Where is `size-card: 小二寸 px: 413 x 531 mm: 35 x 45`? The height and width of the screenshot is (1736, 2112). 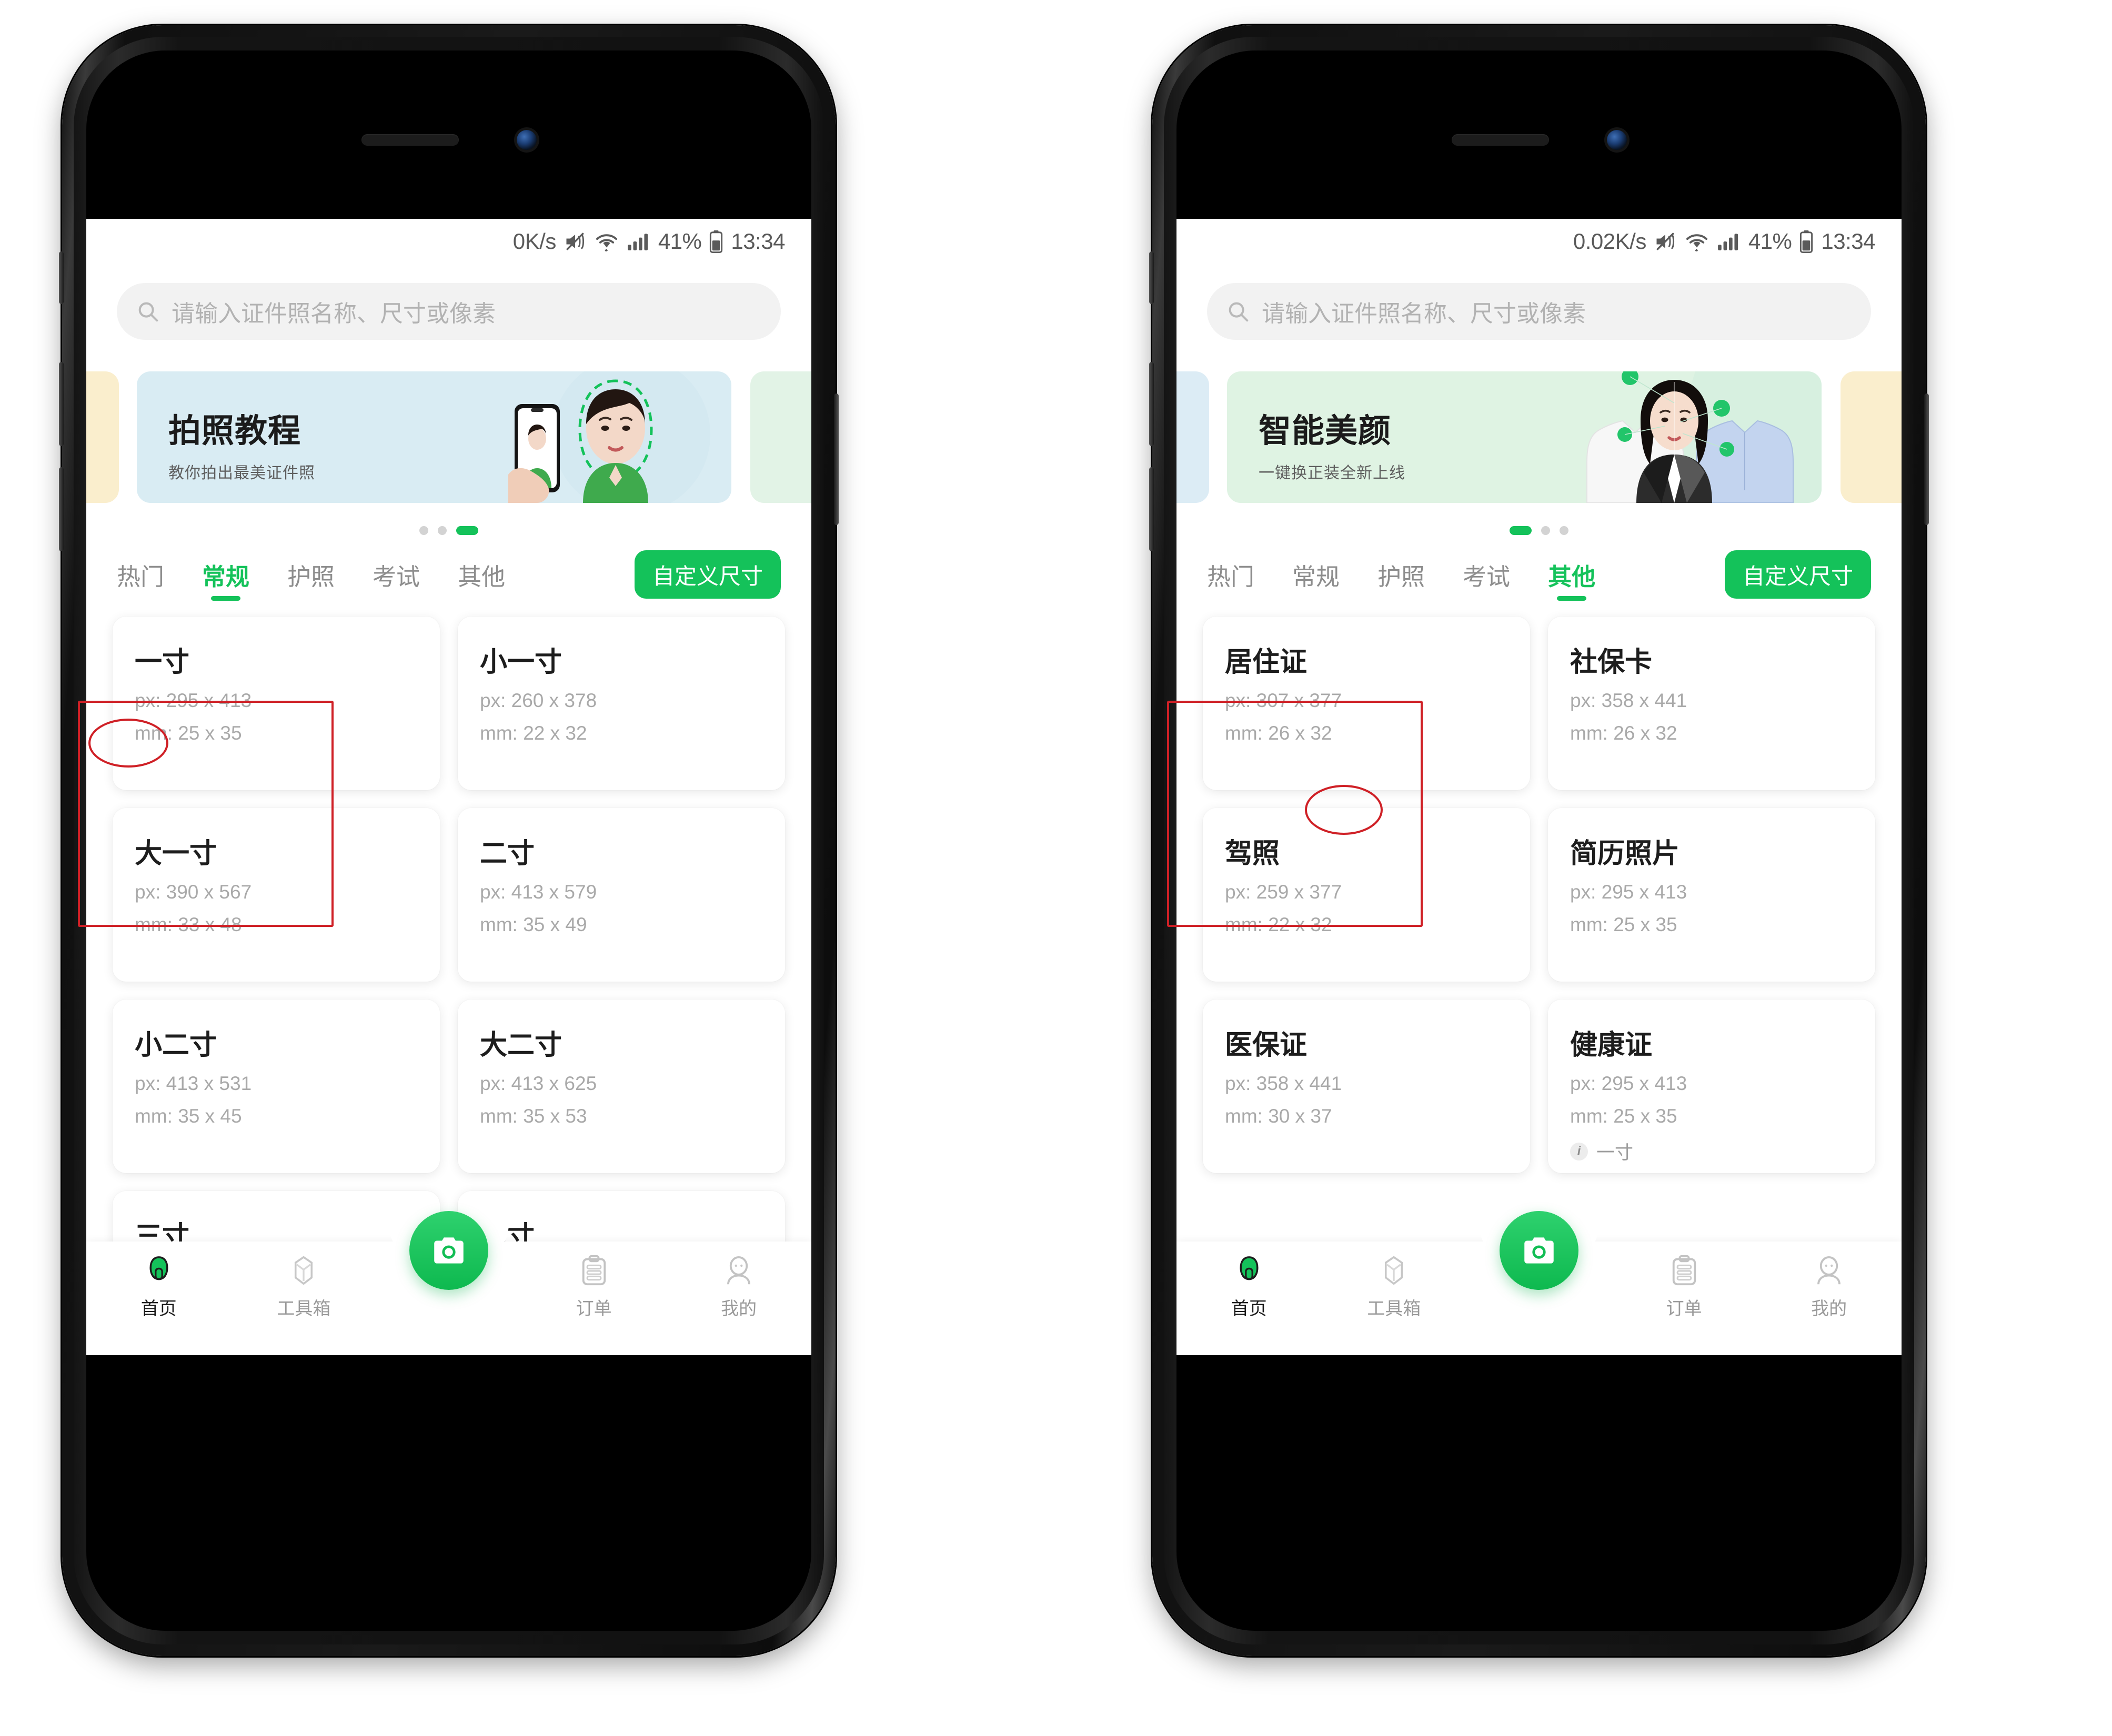
size-card: 小二寸 px: 413 x 531 mm: 35 x 45 is located at coordinates (276, 1086).